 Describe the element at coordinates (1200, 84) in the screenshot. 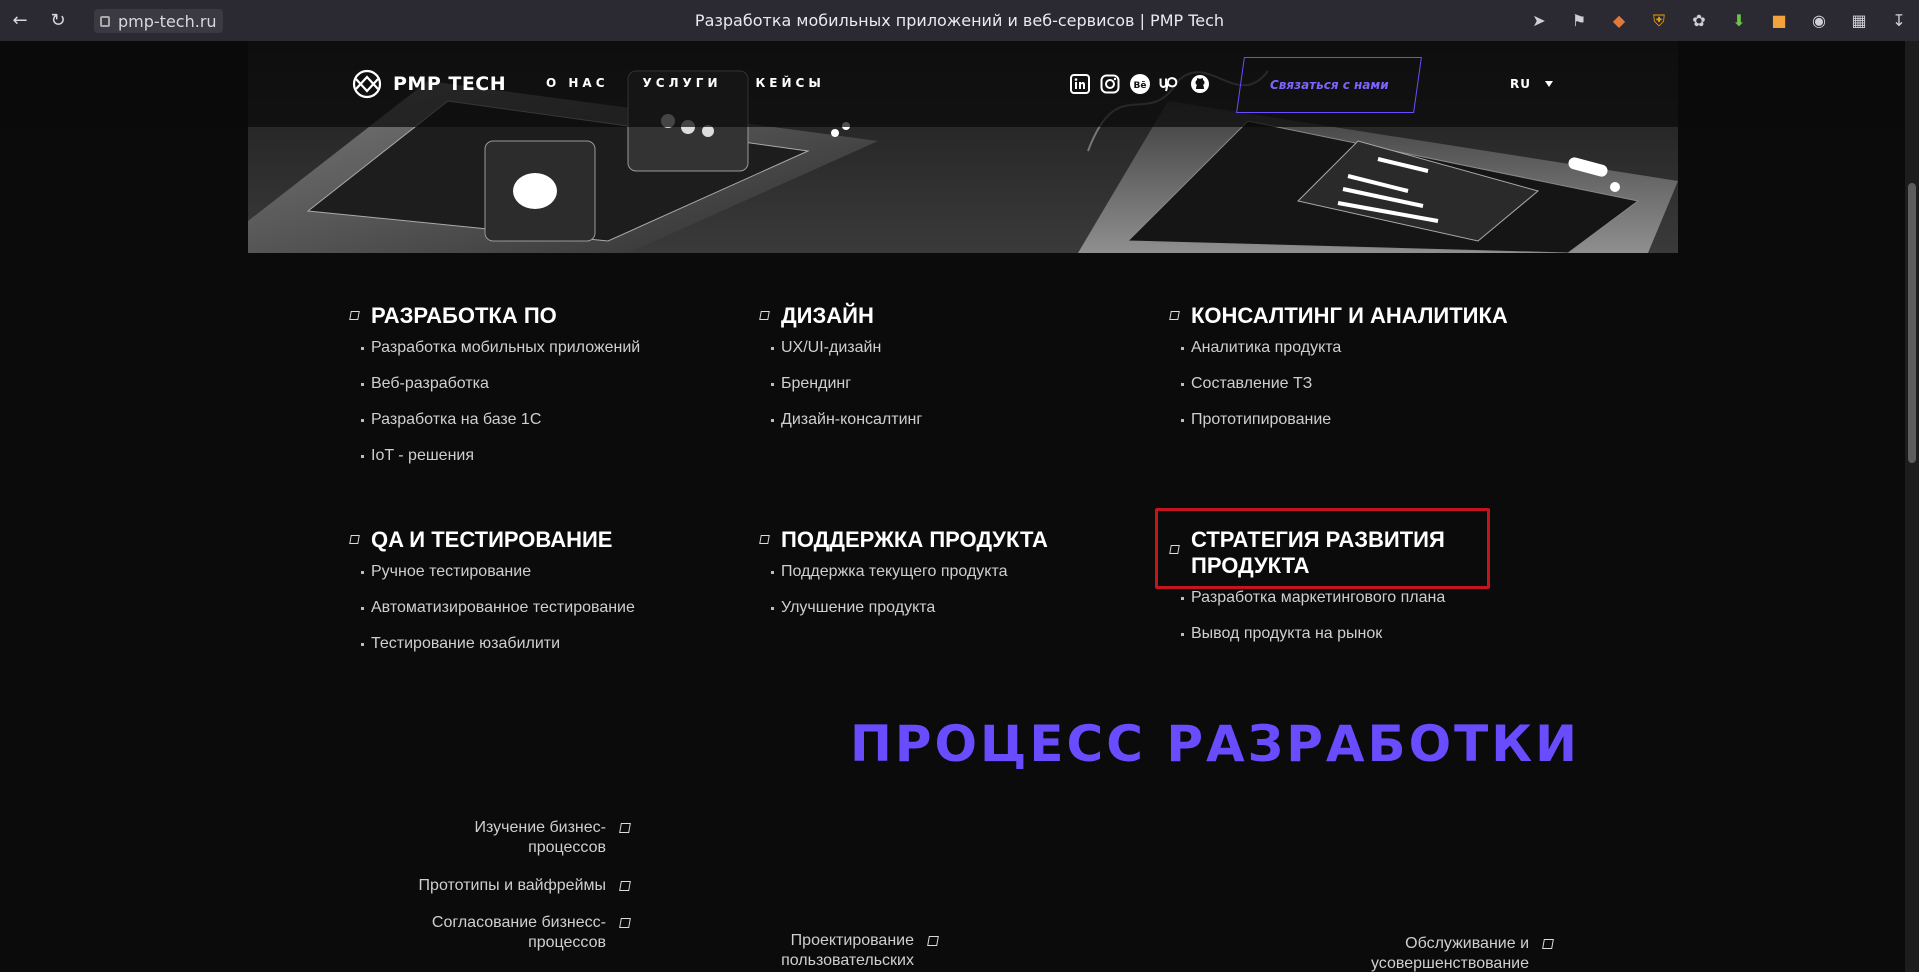

I see `github-icon` at that location.